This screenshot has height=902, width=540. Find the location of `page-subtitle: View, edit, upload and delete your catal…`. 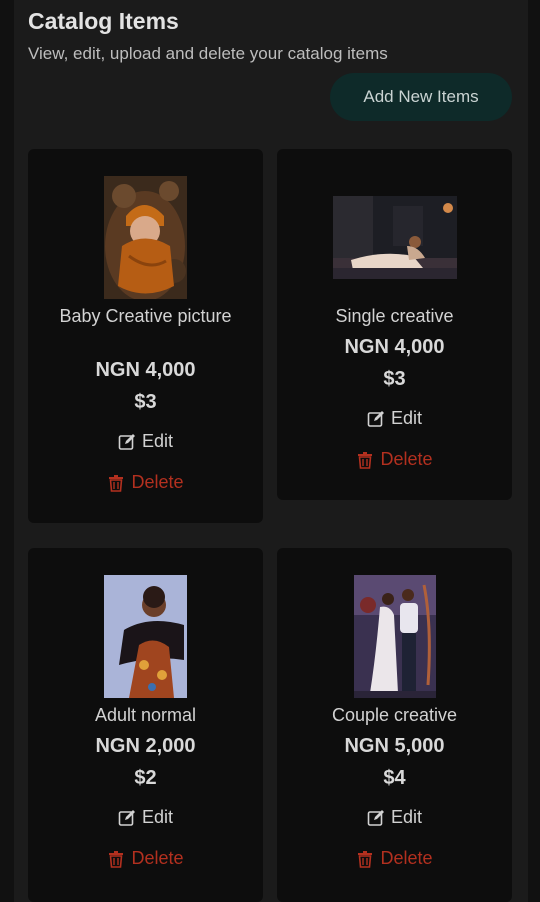

page-subtitle: View, edit, upload and delete your catal… is located at coordinates (208, 53).